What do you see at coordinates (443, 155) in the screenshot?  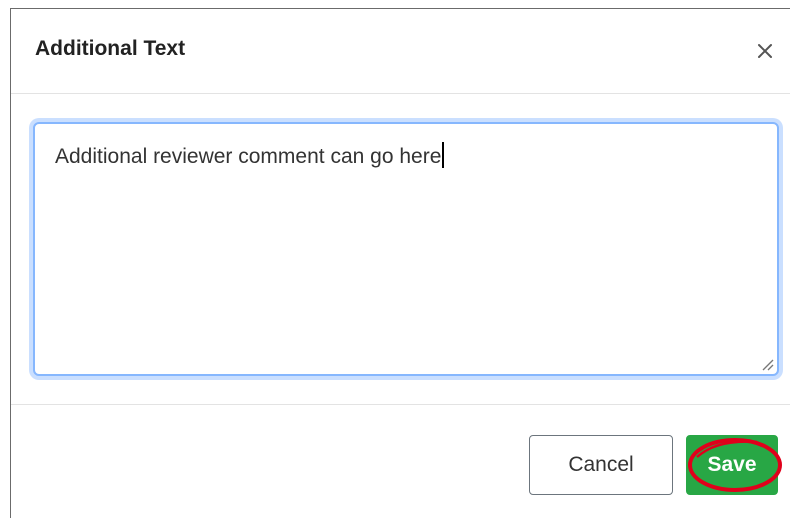 I see `text-caret` at bounding box center [443, 155].